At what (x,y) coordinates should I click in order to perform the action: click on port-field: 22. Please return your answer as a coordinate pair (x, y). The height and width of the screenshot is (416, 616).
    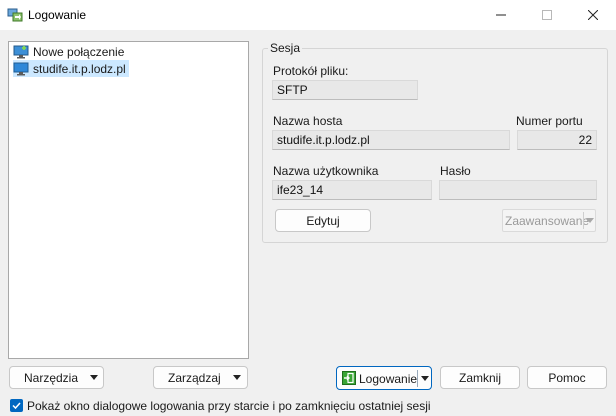
    Looking at the image, I should click on (557, 140).